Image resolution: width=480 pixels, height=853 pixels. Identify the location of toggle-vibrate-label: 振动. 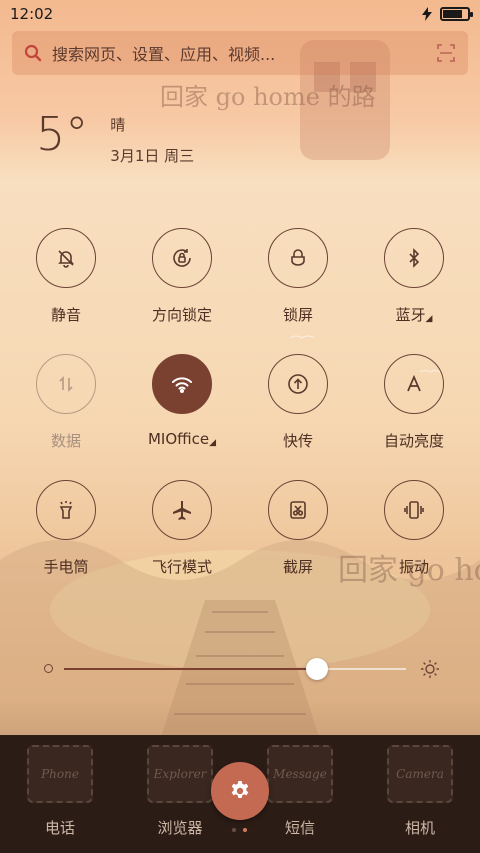
(413, 567).